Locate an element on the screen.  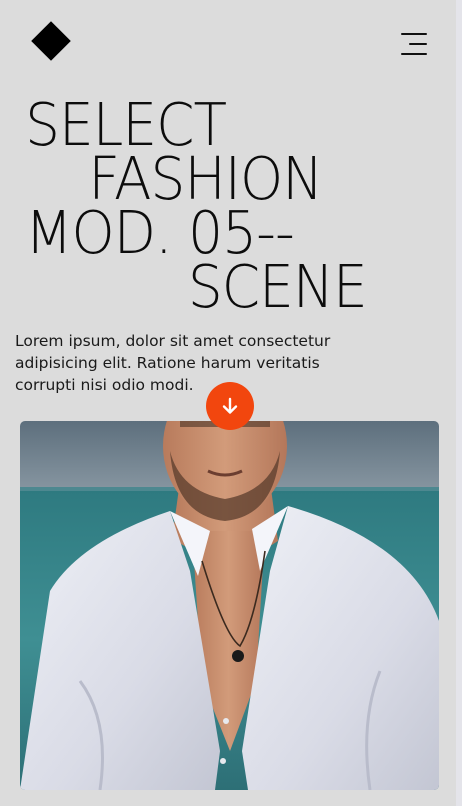
hamburger-menu-icon is located at coordinates (414, 45).